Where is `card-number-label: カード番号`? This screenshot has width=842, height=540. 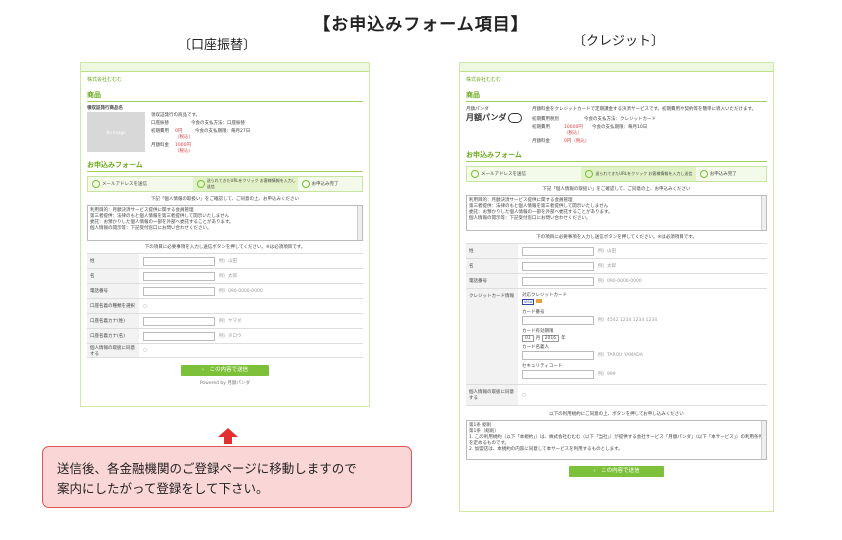
card-number-label: カード番号 is located at coordinates (533, 312).